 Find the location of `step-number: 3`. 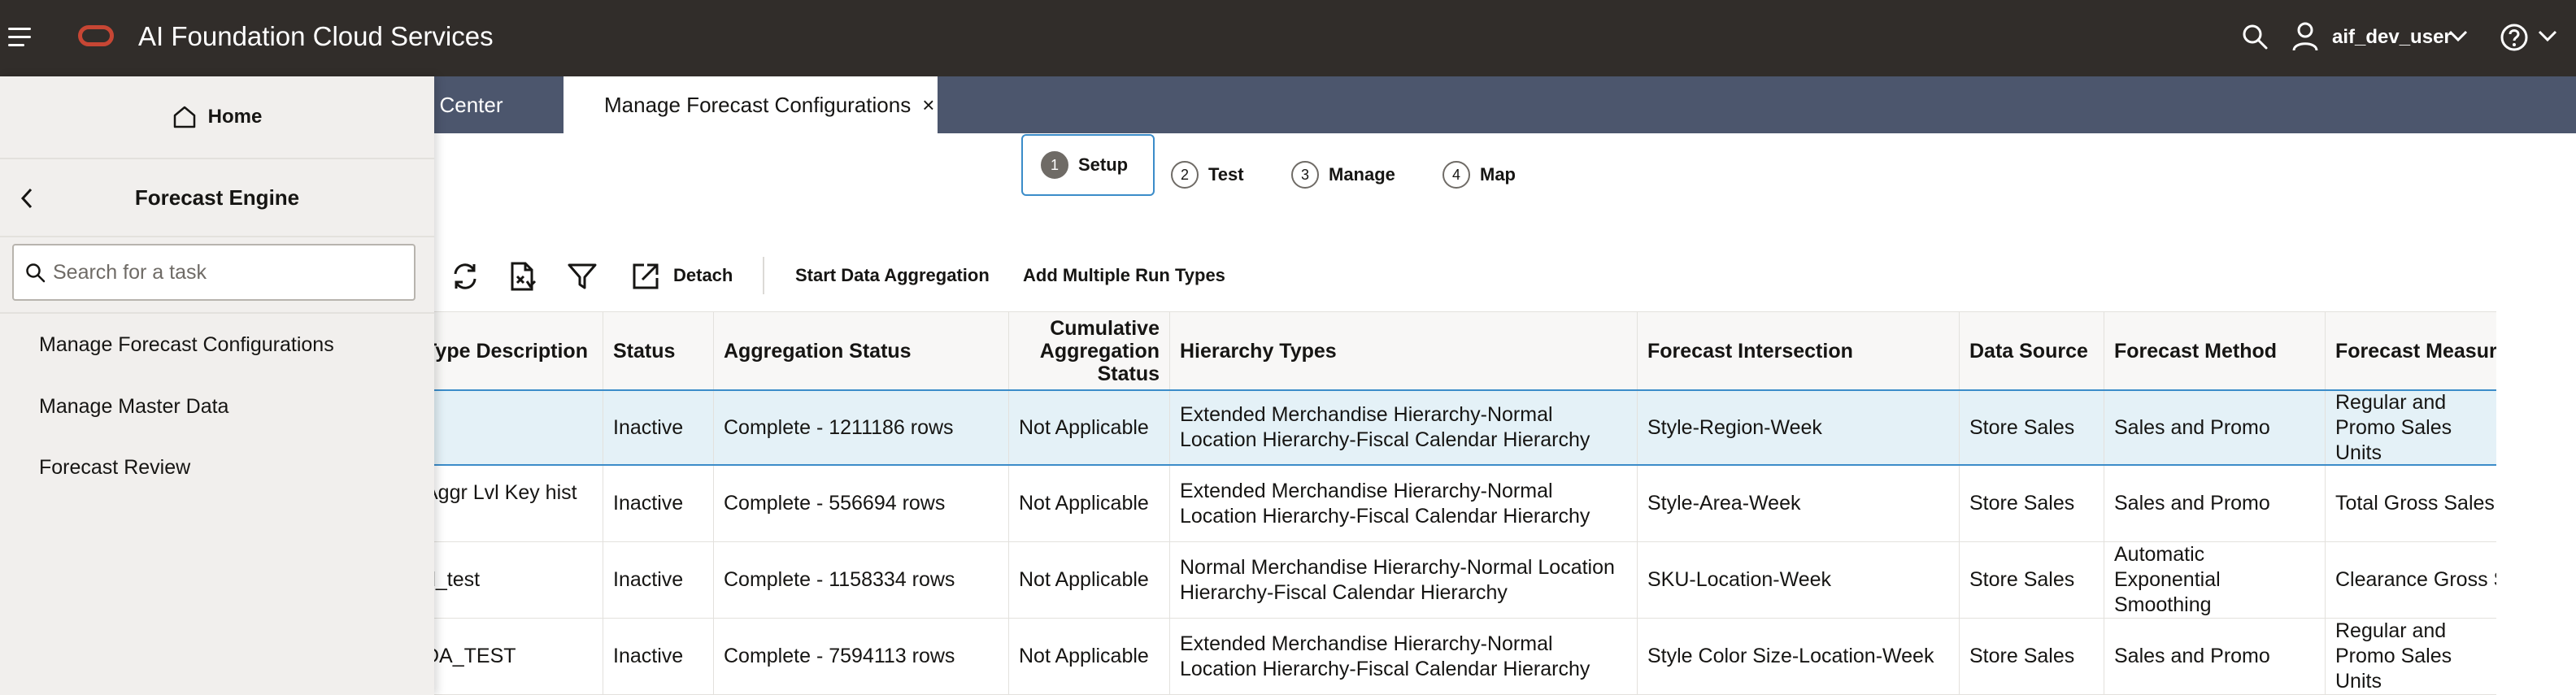

step-number: 3 is located at coordinates (1305, 175).